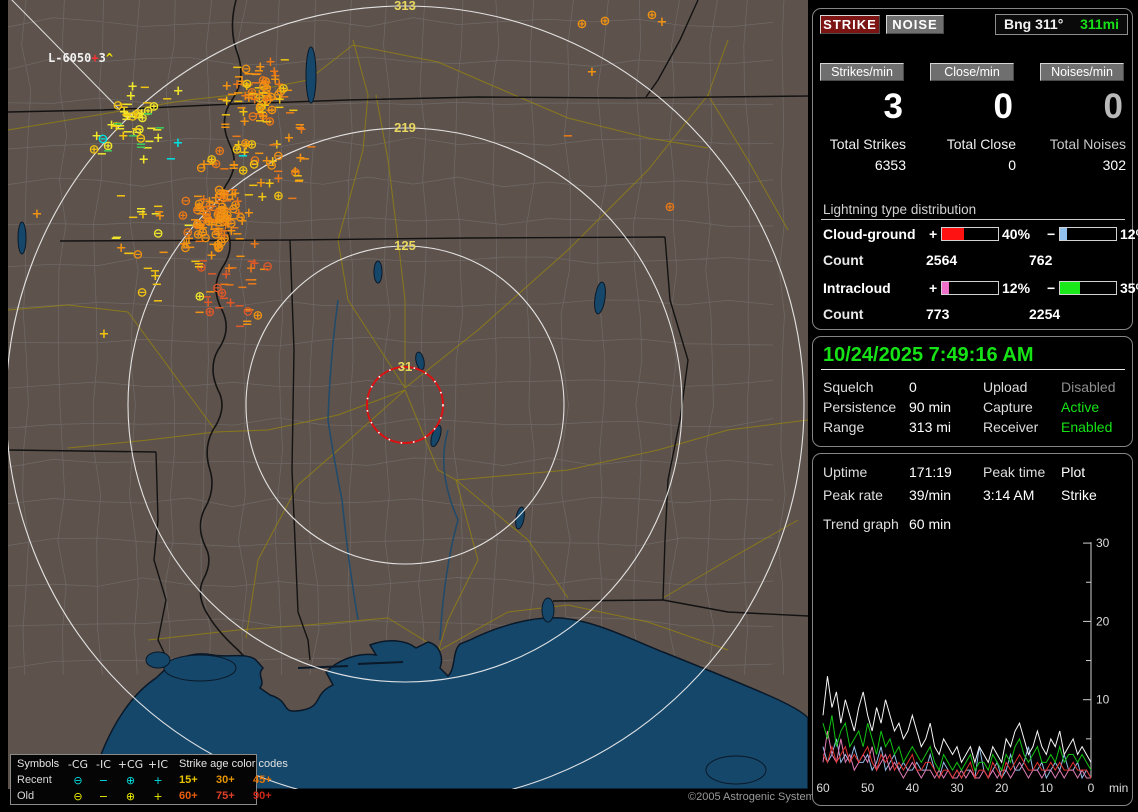  I want to click on legend-row-label: Old, so click(26, 796).